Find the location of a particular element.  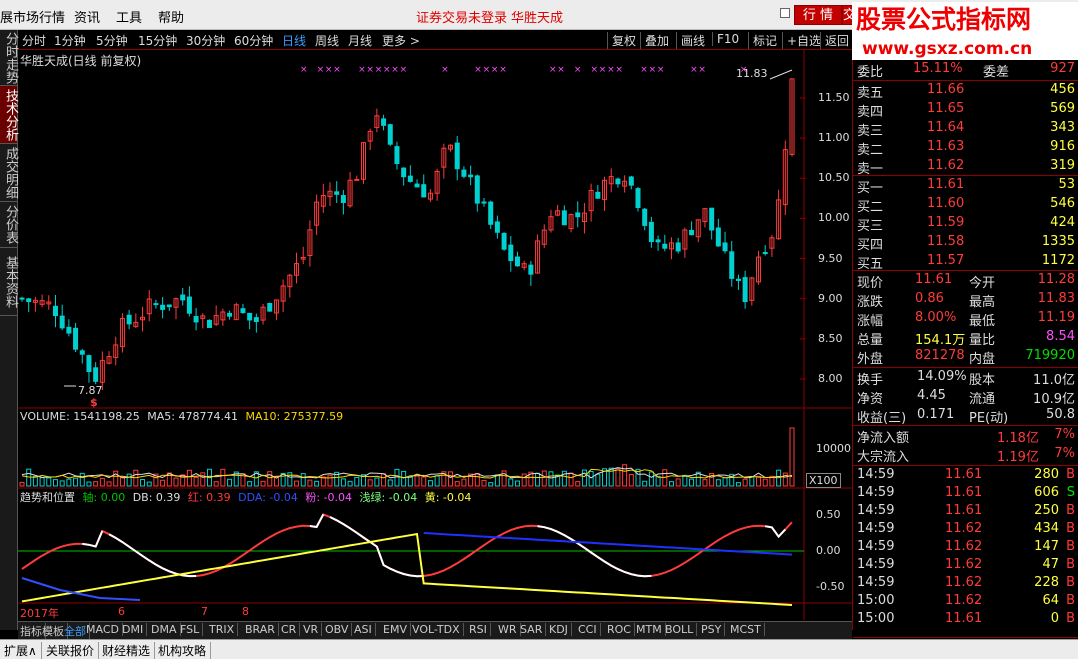

indicator-tab: RSI is located at coordinates (480, 629).